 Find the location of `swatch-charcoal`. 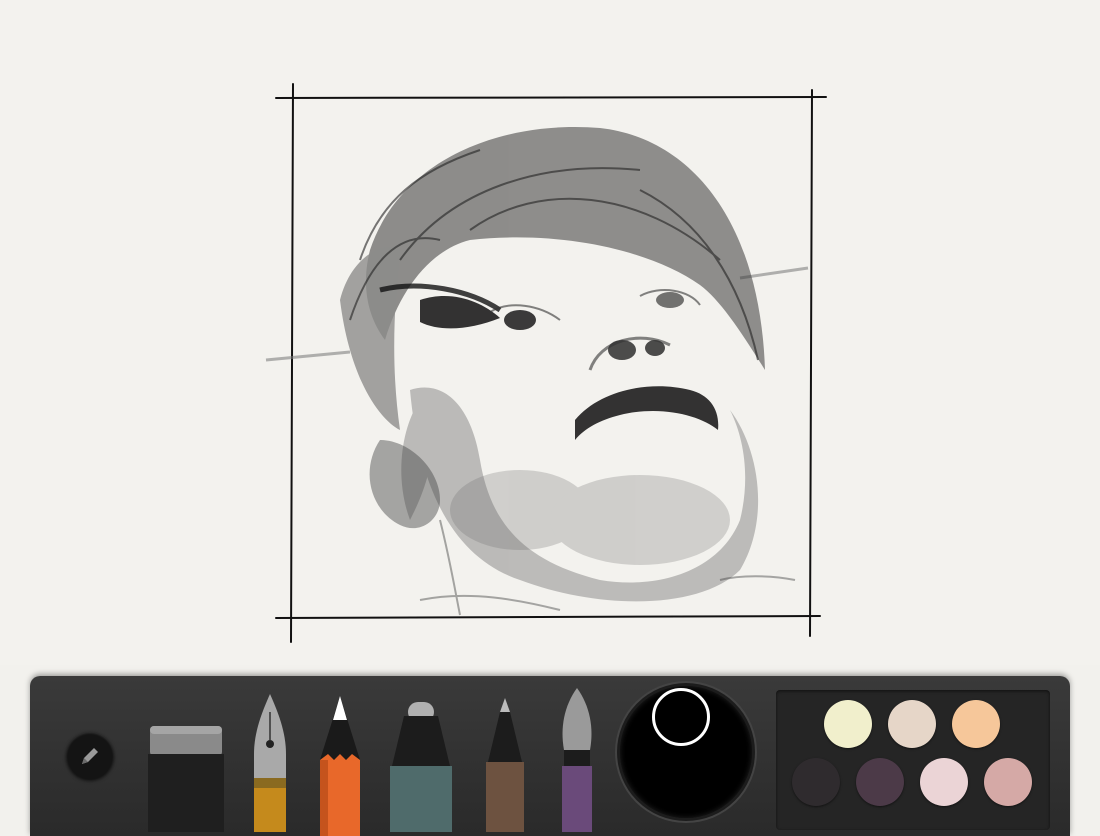

swatch-charcoal is located at coordinates (816, 782).